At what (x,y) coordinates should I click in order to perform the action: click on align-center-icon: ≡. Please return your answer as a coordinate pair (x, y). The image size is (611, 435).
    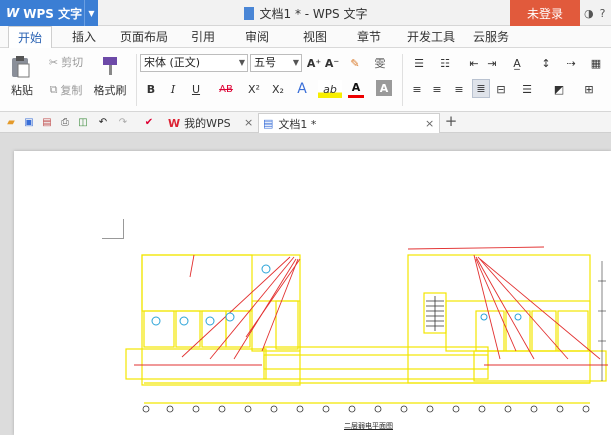
    Looking at the image, I should click on (437, 89).